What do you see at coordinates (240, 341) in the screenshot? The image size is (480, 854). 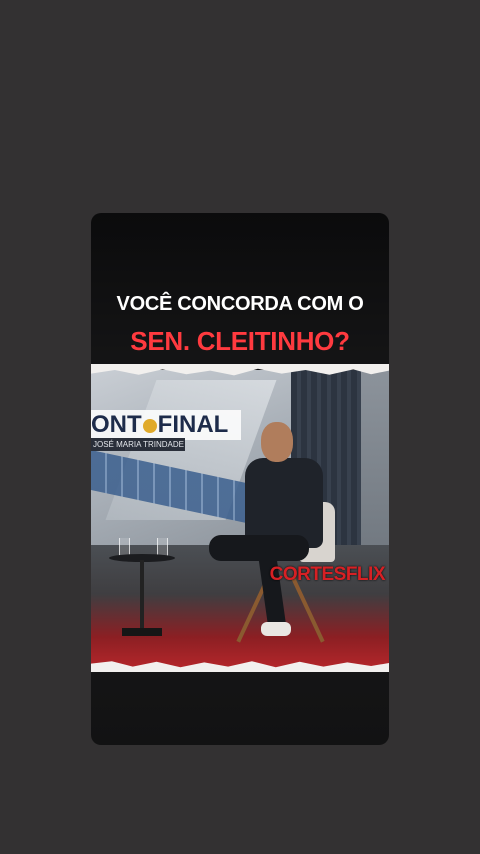 I see `headline-line-2: SEN. CLEITINHO?` at bounding box center [240, 341].